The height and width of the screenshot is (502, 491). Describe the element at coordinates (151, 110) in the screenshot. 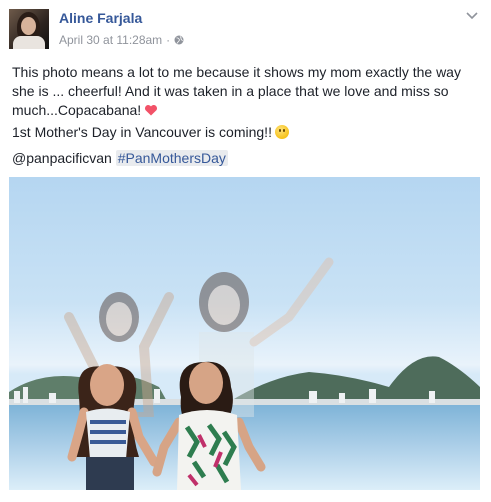

I see `heart-emoji-icon` at that location.